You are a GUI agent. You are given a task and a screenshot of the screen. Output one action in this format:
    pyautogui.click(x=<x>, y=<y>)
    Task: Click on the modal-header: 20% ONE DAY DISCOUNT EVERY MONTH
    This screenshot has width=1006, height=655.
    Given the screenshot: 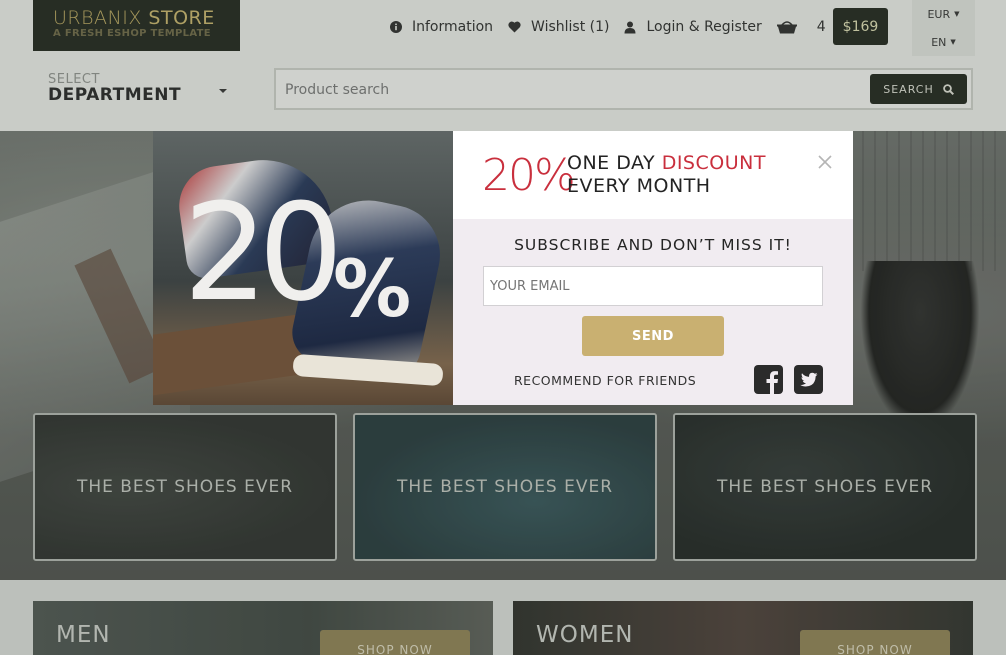 What is the action you would take?
    pyautogui.click(x=653, y=175)
    